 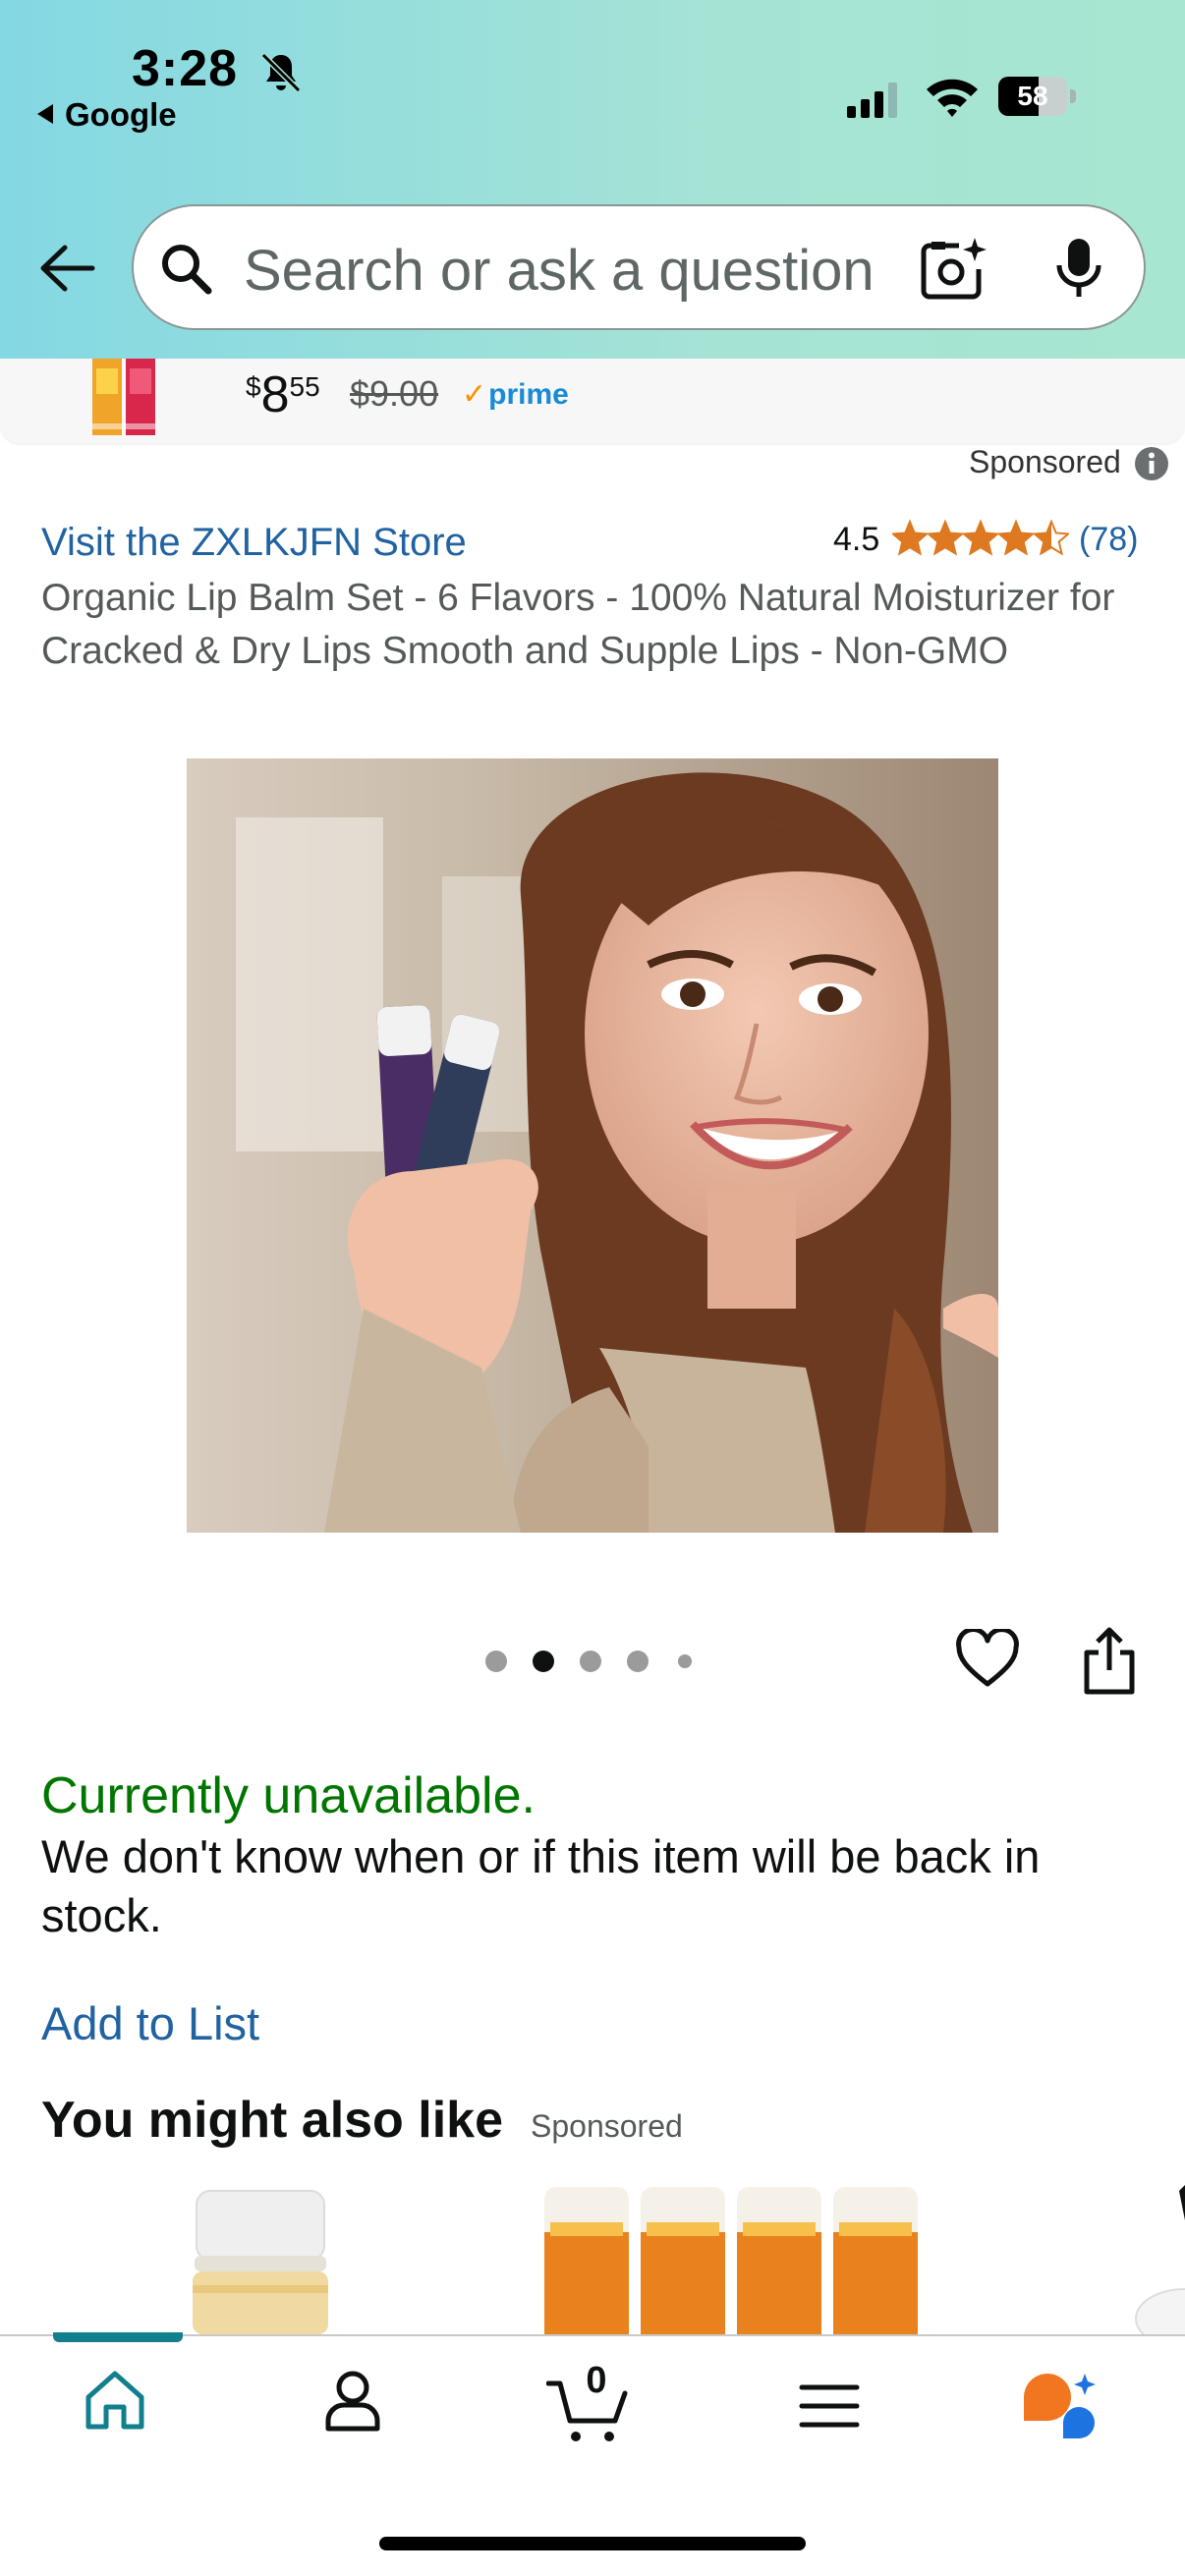 What do you see at coordinates (857, 539) in the screenshot?
I see `rating-value: 4.5` at bounding box center [857, 539].